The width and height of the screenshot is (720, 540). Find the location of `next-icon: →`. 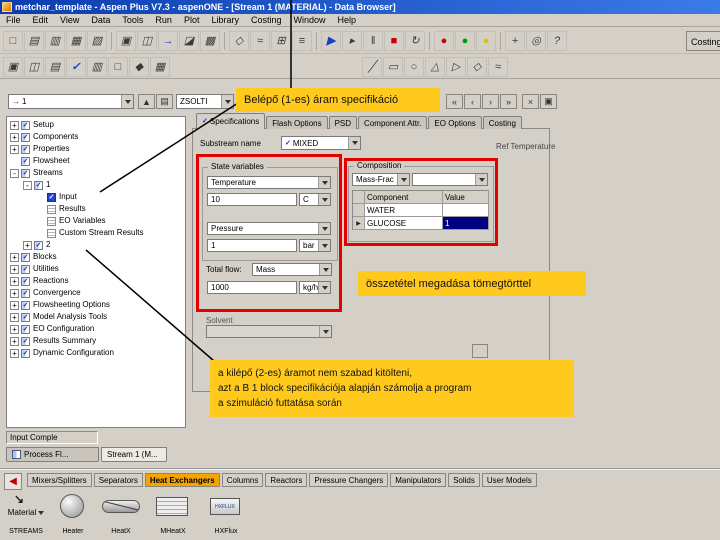

next-icon: → is located at coordinates (168, 40).